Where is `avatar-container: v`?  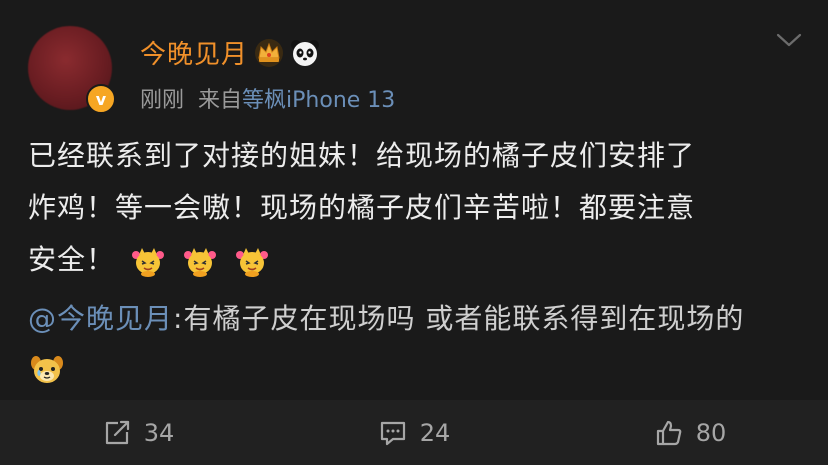
avatar-container: v is located at coordinates (72, 70).